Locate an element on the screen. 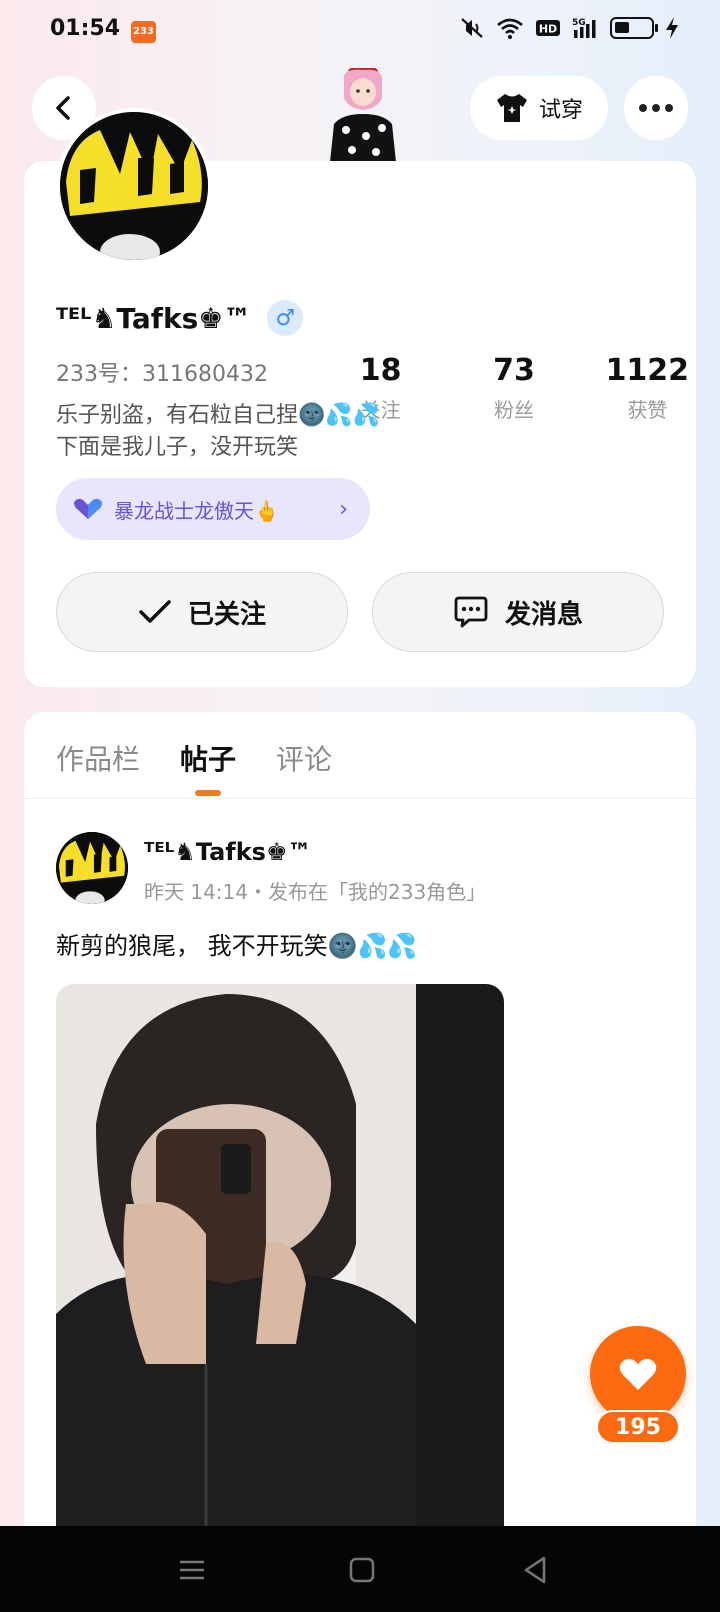 This screenshot has width=720, height=1612. heart-icon is located at coordinates (638, 1374).